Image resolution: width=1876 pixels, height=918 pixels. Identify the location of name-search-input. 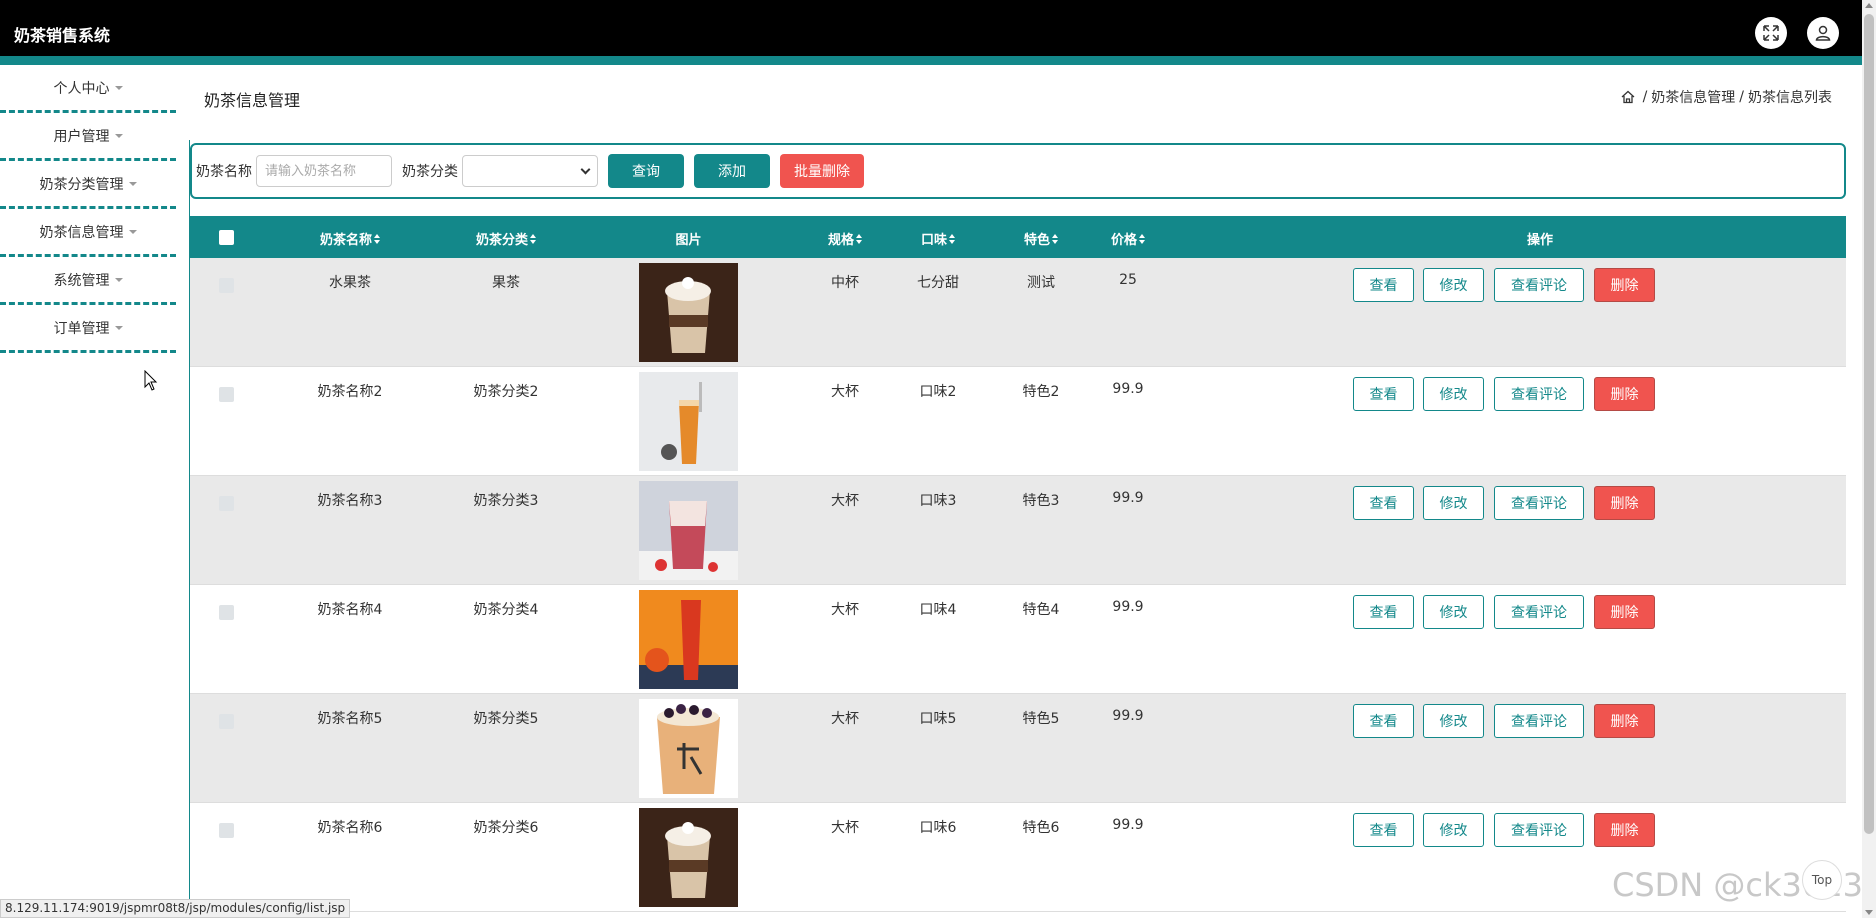
(324, 171).